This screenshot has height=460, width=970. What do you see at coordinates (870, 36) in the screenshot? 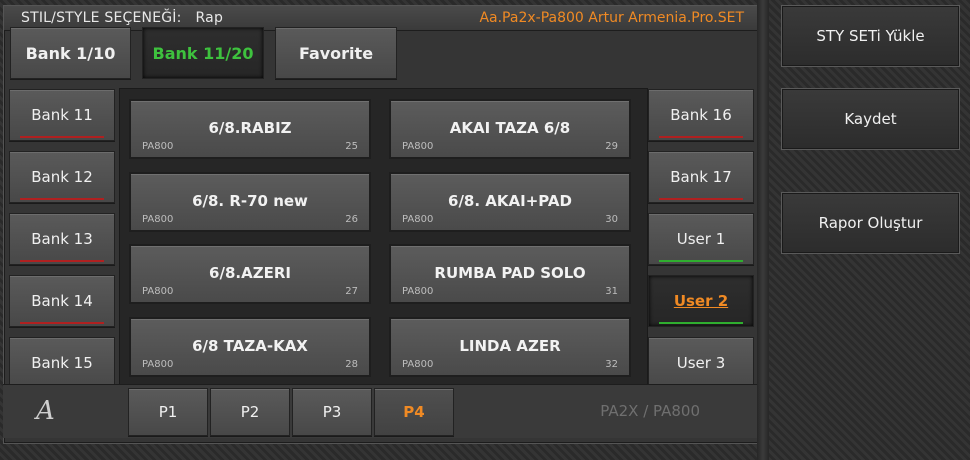
I see `load-sty-set-button: STY SETi Yükle` at bounding box center [870, 36].